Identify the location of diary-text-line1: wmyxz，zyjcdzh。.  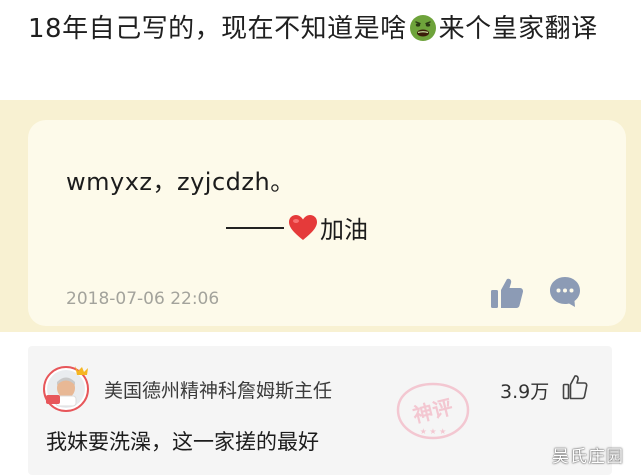
(180, 182).